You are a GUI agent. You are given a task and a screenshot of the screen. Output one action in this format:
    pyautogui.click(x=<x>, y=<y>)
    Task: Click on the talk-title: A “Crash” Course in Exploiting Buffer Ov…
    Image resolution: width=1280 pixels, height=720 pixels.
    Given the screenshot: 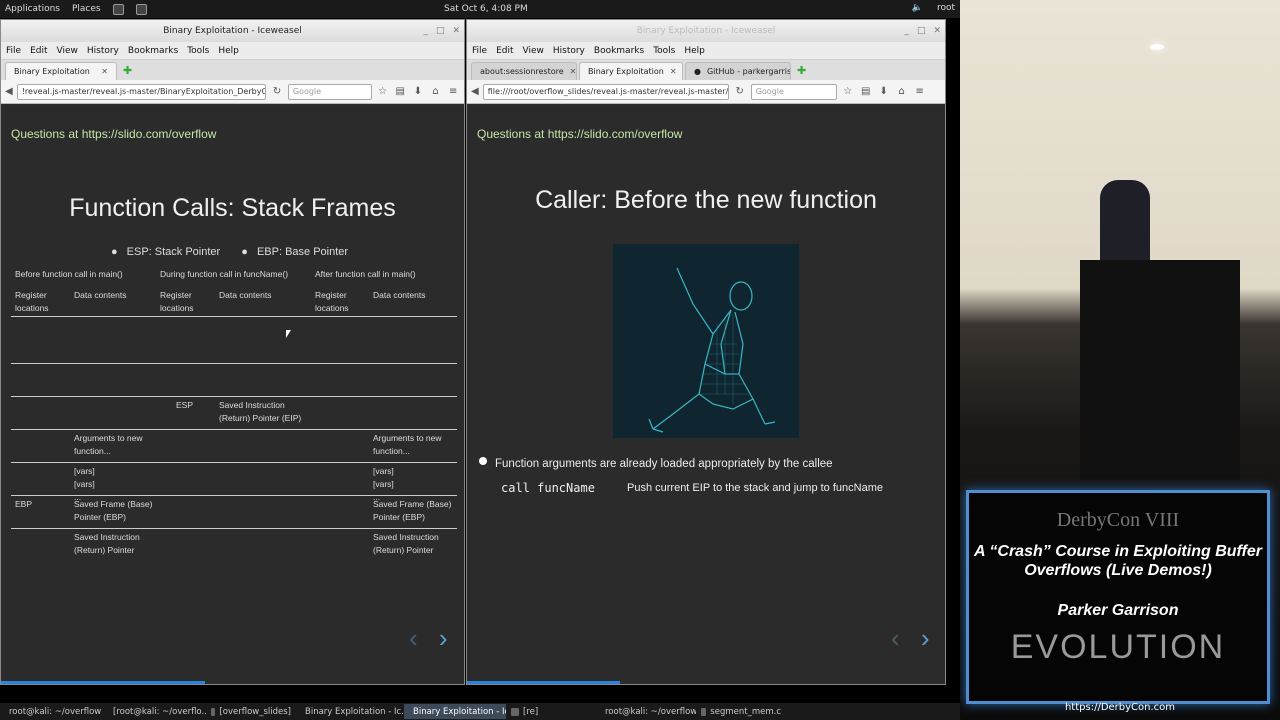 What is the action you would take?
    pyautogui.click(x=1118, y=561)
    